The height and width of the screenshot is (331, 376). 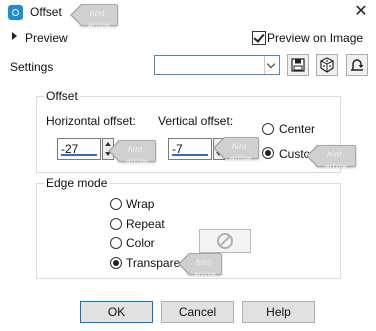 I want to click on app-icon, so click(x=15, y=12).